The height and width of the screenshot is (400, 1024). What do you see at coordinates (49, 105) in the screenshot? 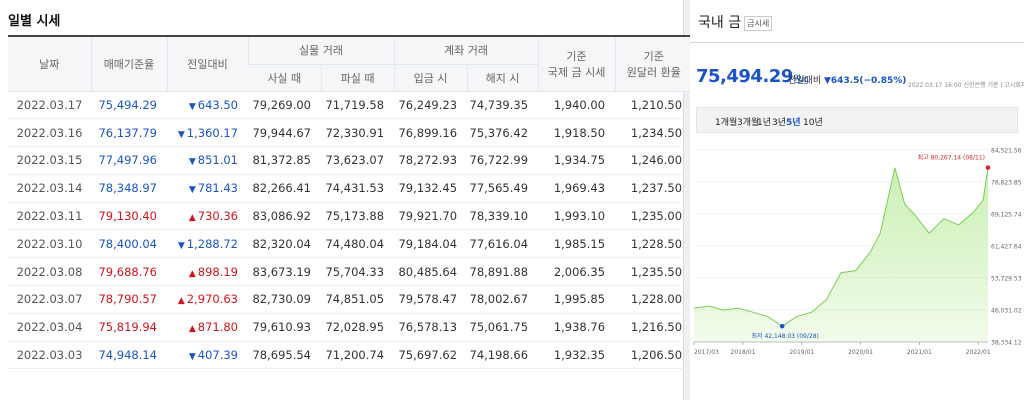
I see `cell-date: 2022.03.17` at bounding box center [49, 105].